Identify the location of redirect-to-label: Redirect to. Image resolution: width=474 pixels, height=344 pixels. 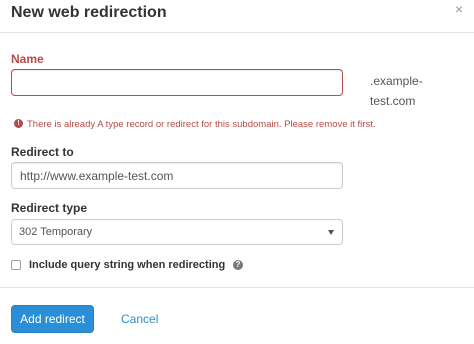
(42, 152).